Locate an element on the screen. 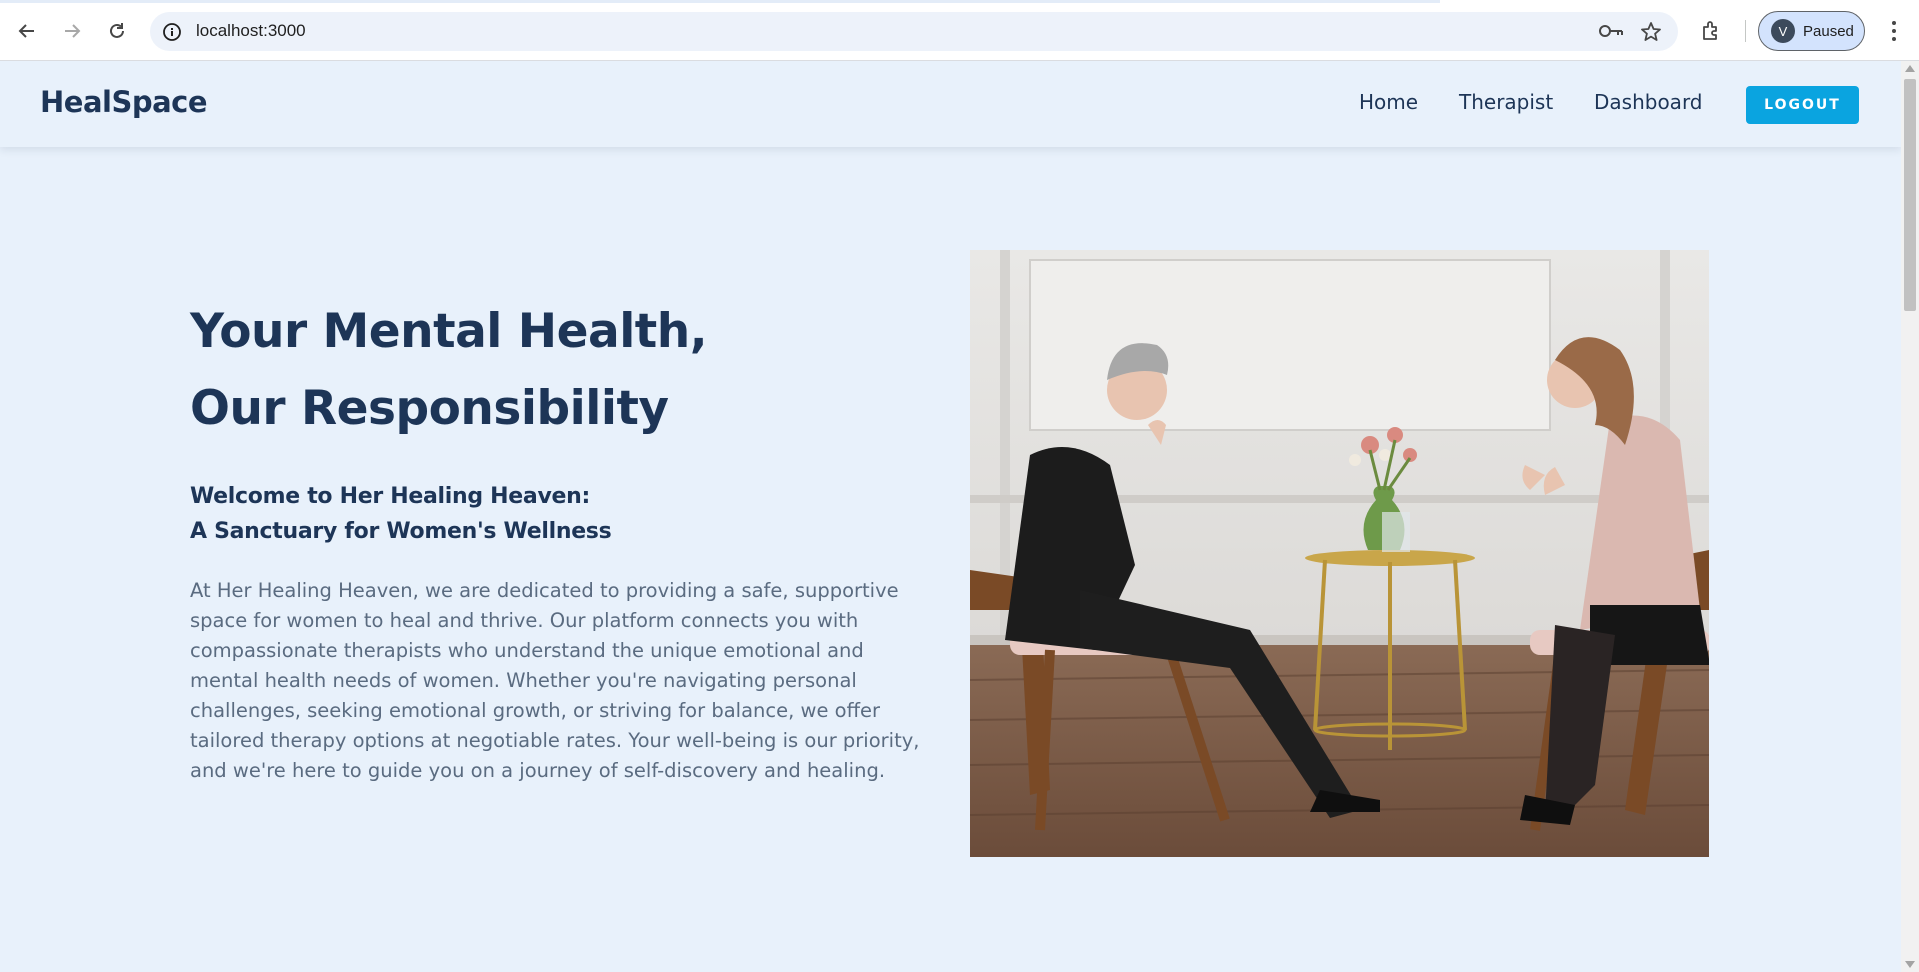  reload-icon is located at coordinates (117, 30).